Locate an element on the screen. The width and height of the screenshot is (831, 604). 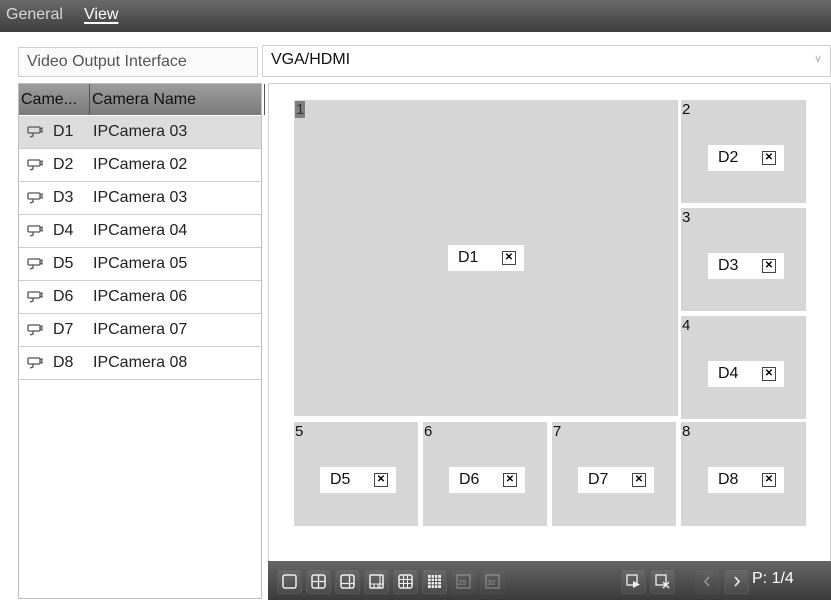
stop-live-view-button is located at coordinates (662, 581).